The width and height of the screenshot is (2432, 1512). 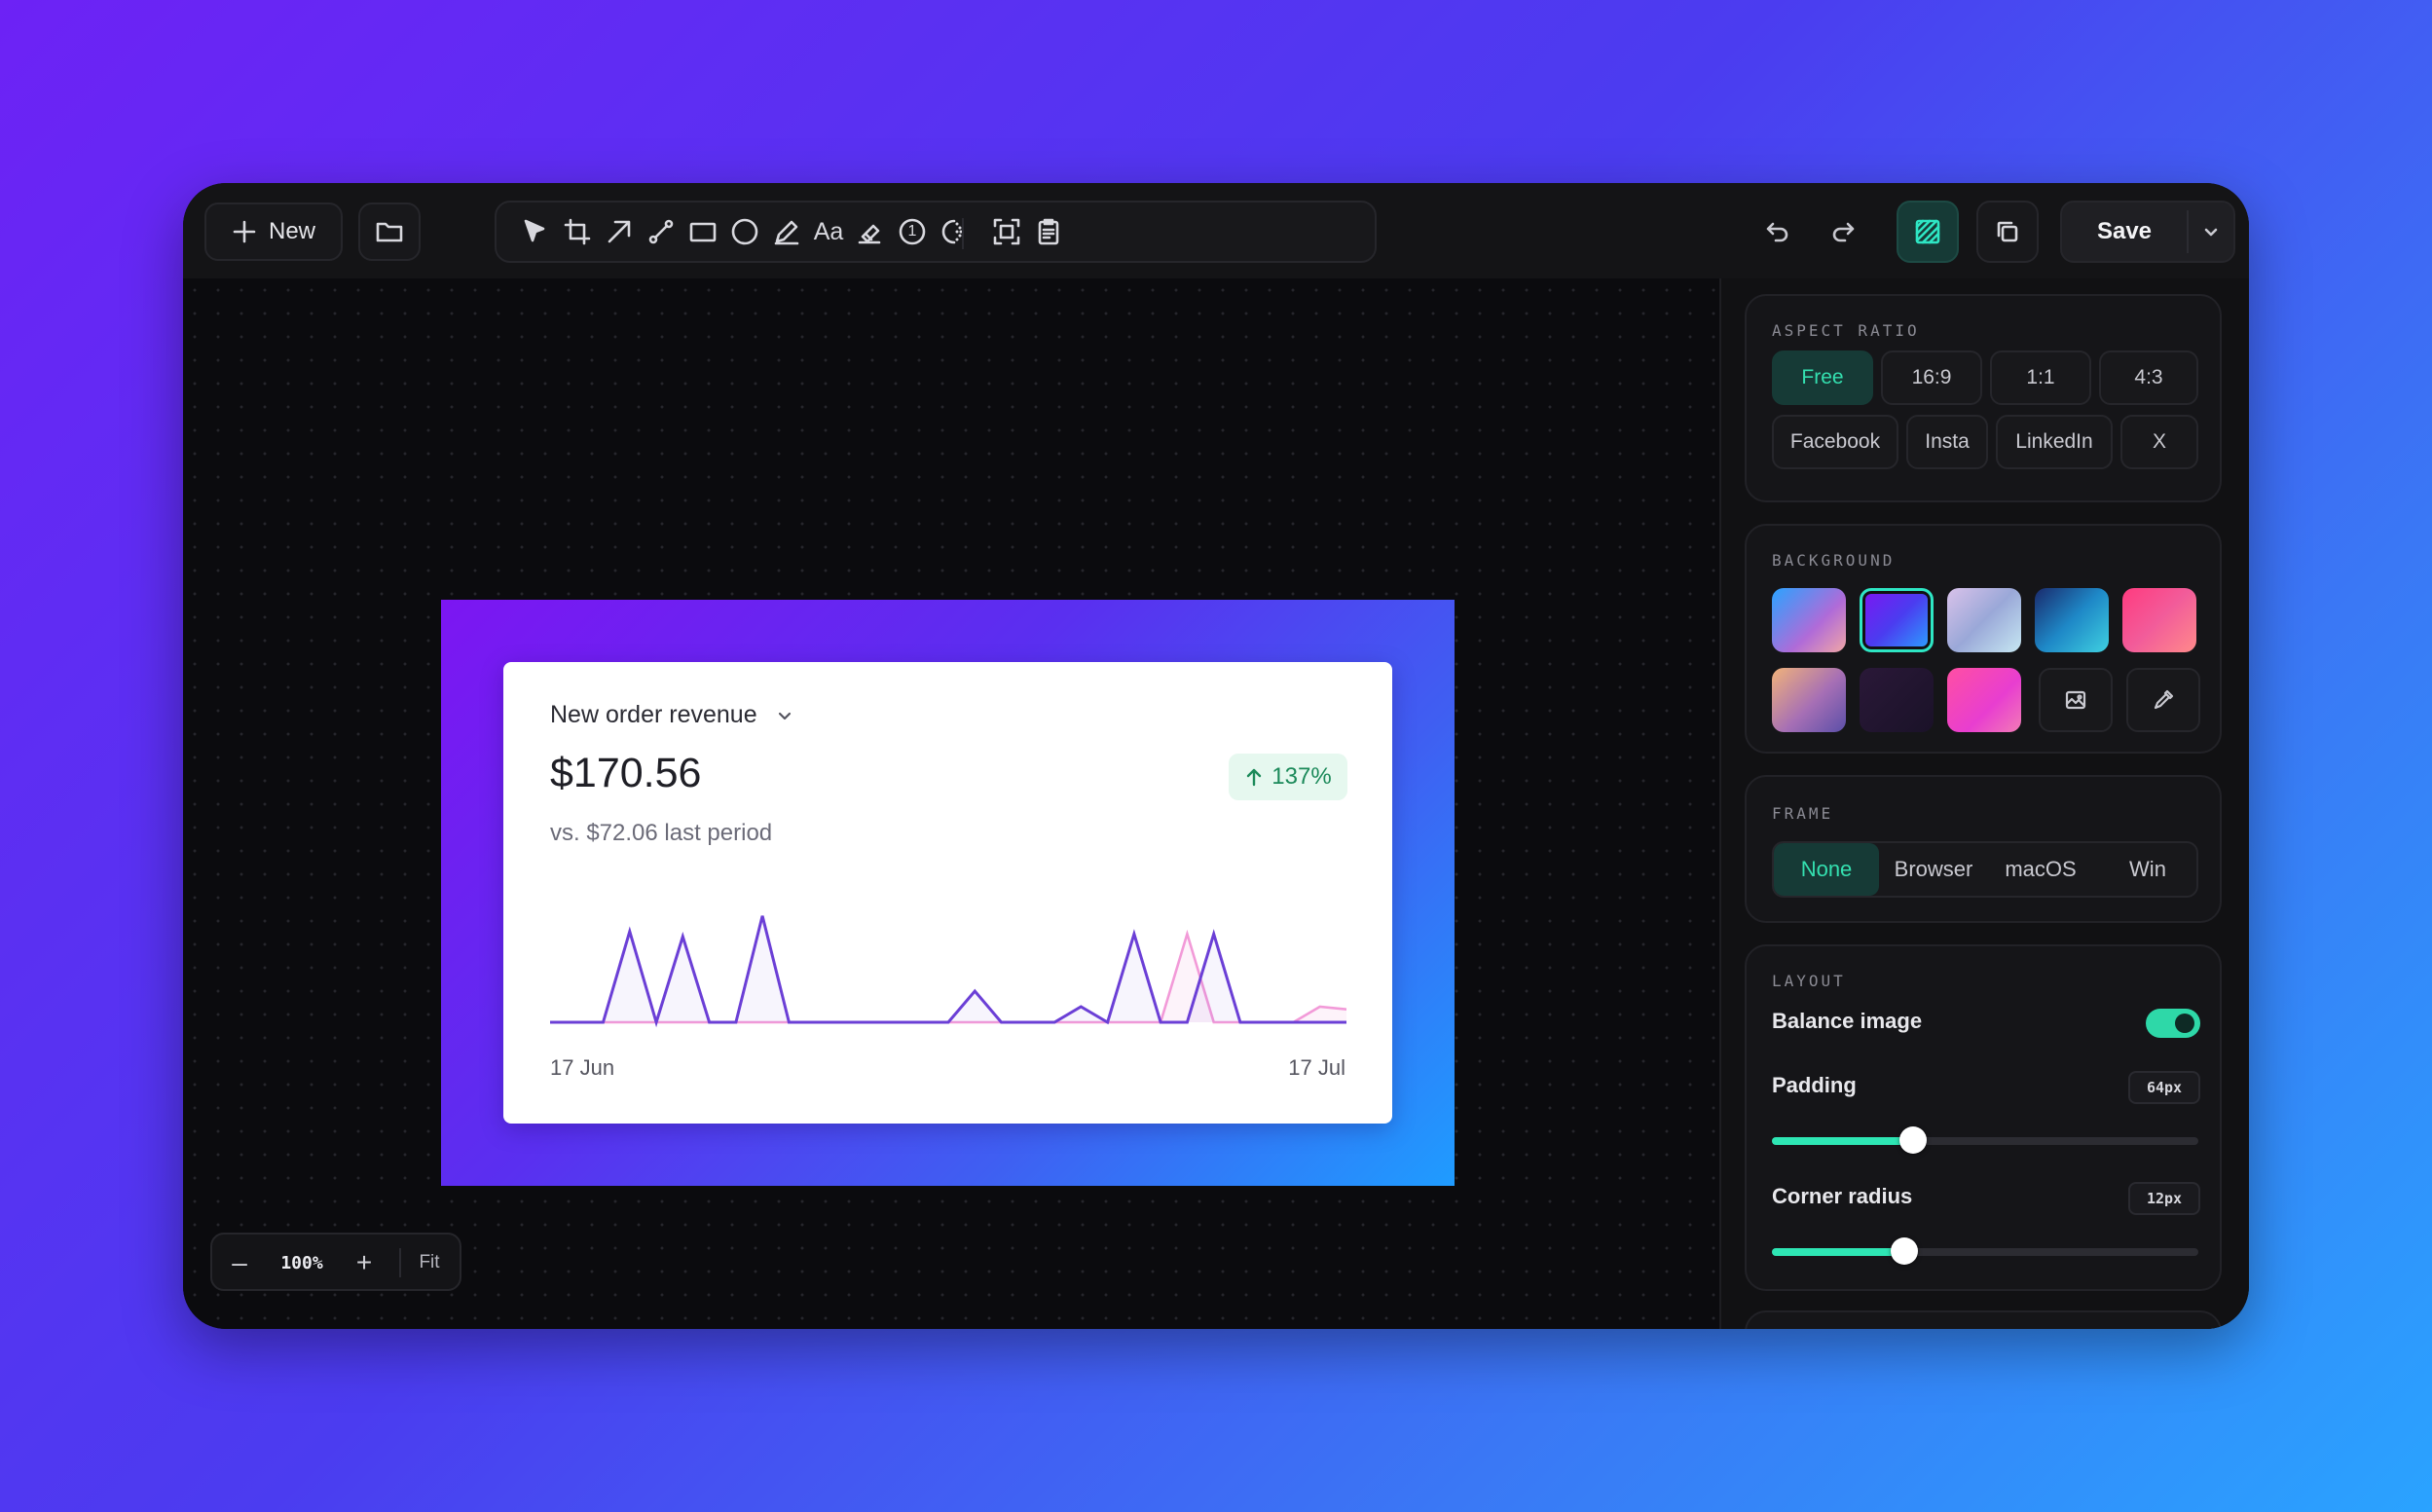 I want to click on corner-radius-slider-thumb, so click(x=1904, y=1251).